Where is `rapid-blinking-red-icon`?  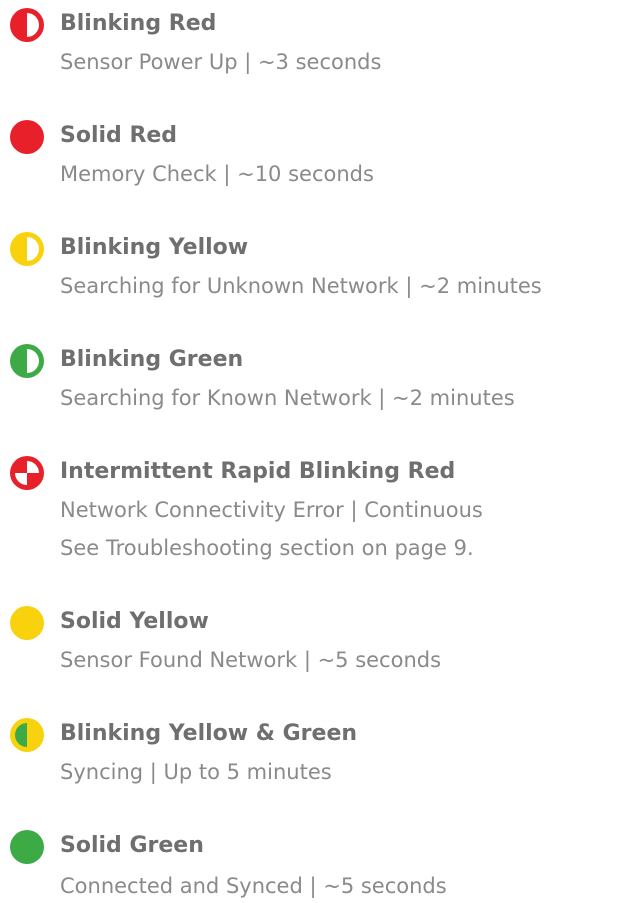
rapid-blinking-red-icon is located at coordinates (27, 473).